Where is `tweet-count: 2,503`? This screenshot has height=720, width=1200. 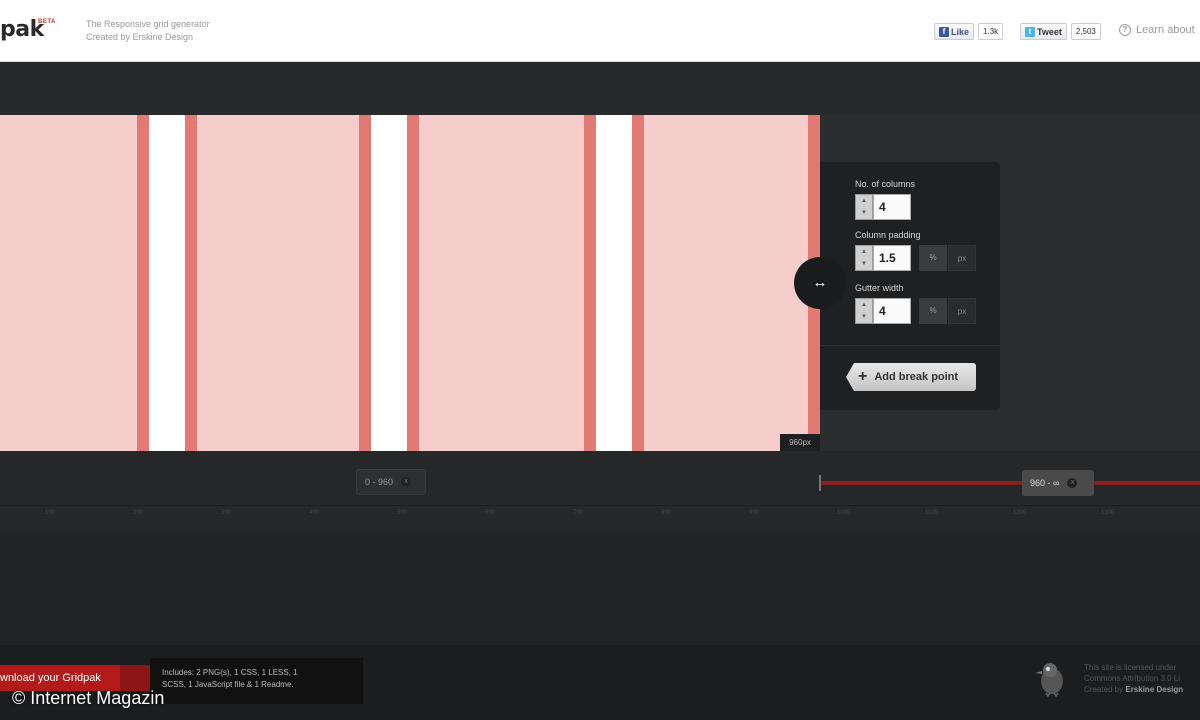
tweet-count: 2,503 is located at coordinates (1085, 31).